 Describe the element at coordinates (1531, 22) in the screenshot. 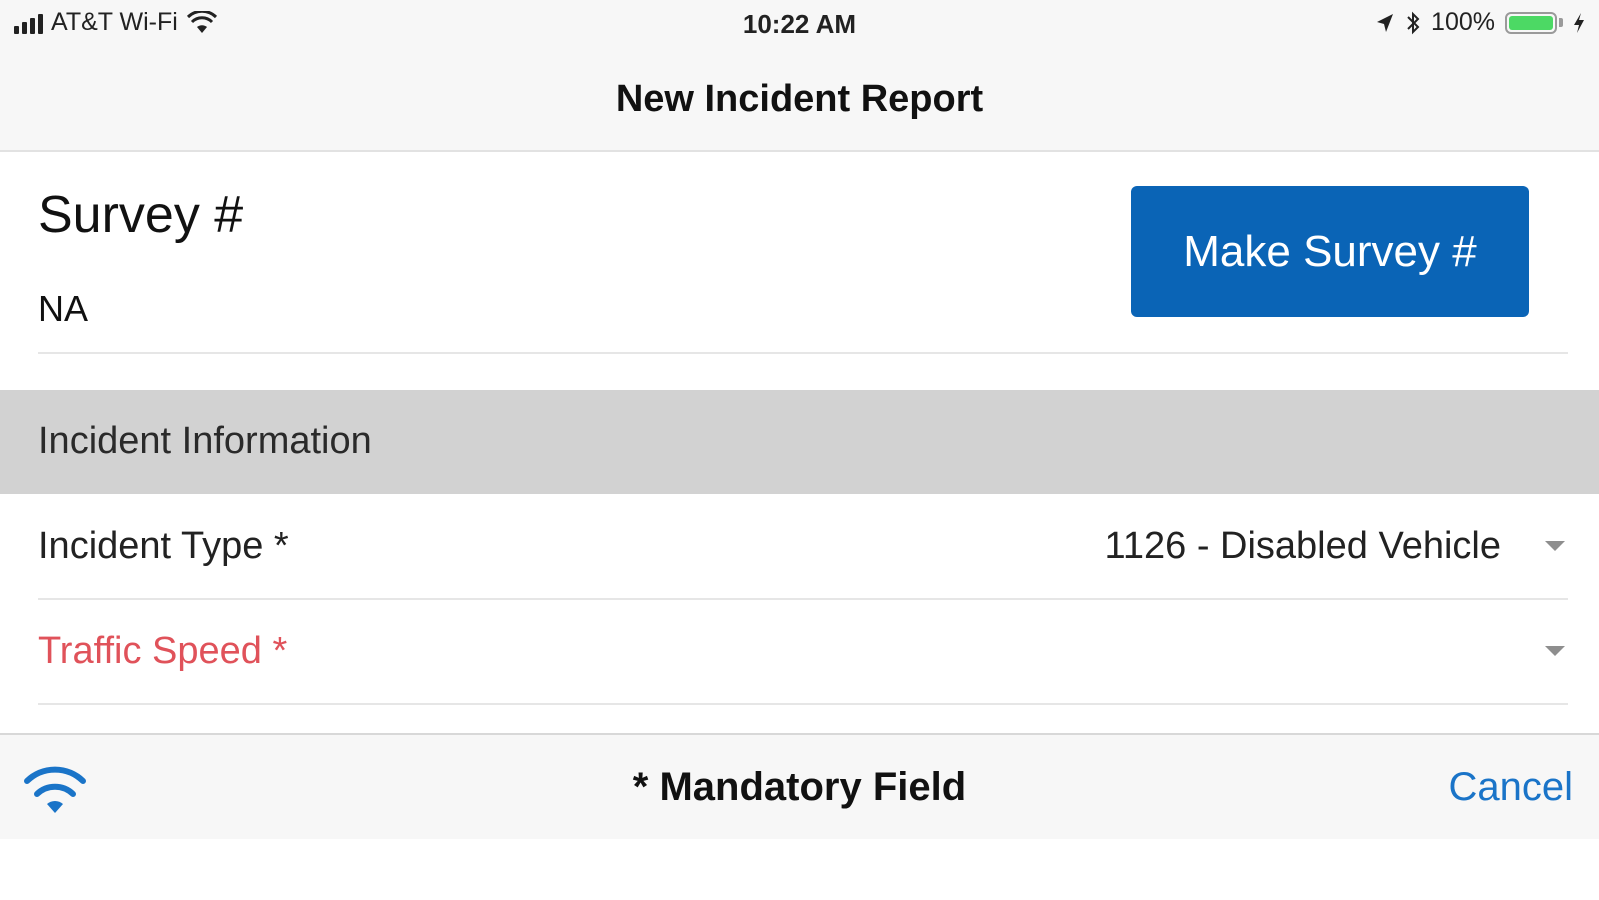

I see `battery-icon` at that location.